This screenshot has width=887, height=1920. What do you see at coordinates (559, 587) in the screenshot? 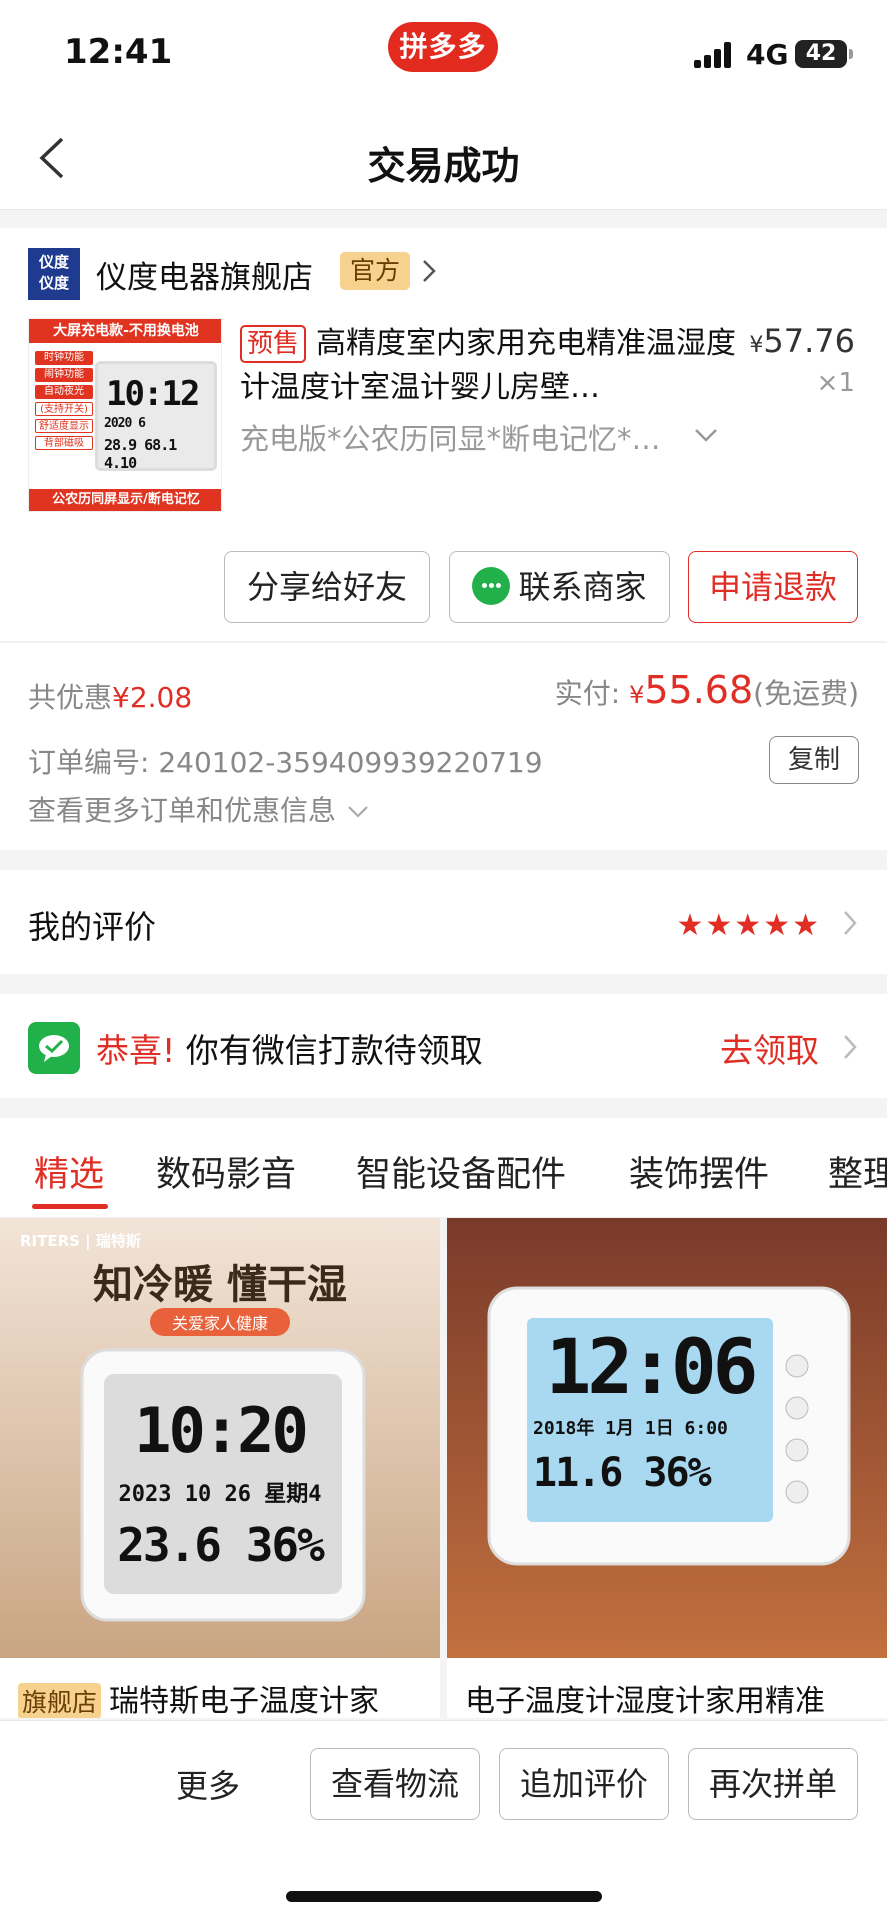
I see `contact-seller-button: 联系商家` at bounding box center [559, 587].